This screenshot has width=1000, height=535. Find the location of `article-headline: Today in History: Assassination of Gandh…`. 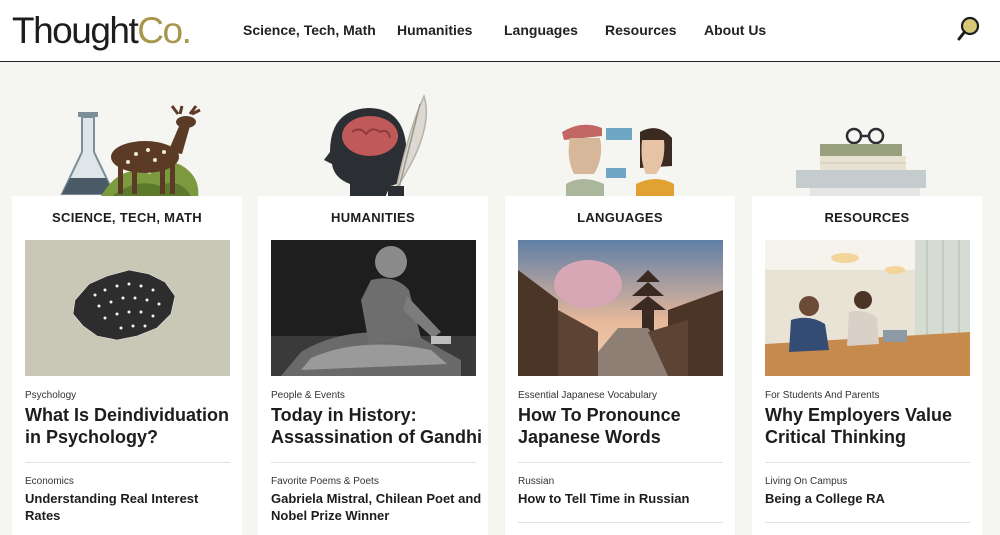

article-headline: Today in History: Assassination of Gandh… is located at coordinates (377, 426).